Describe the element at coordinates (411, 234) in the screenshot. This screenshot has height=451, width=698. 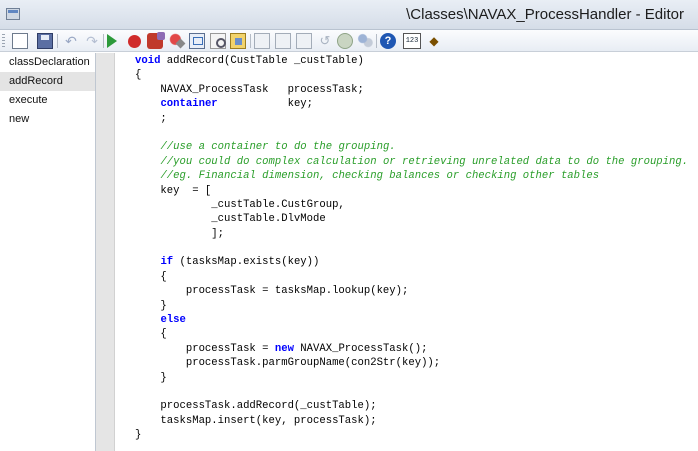
I see `code-line: ];` at that location.